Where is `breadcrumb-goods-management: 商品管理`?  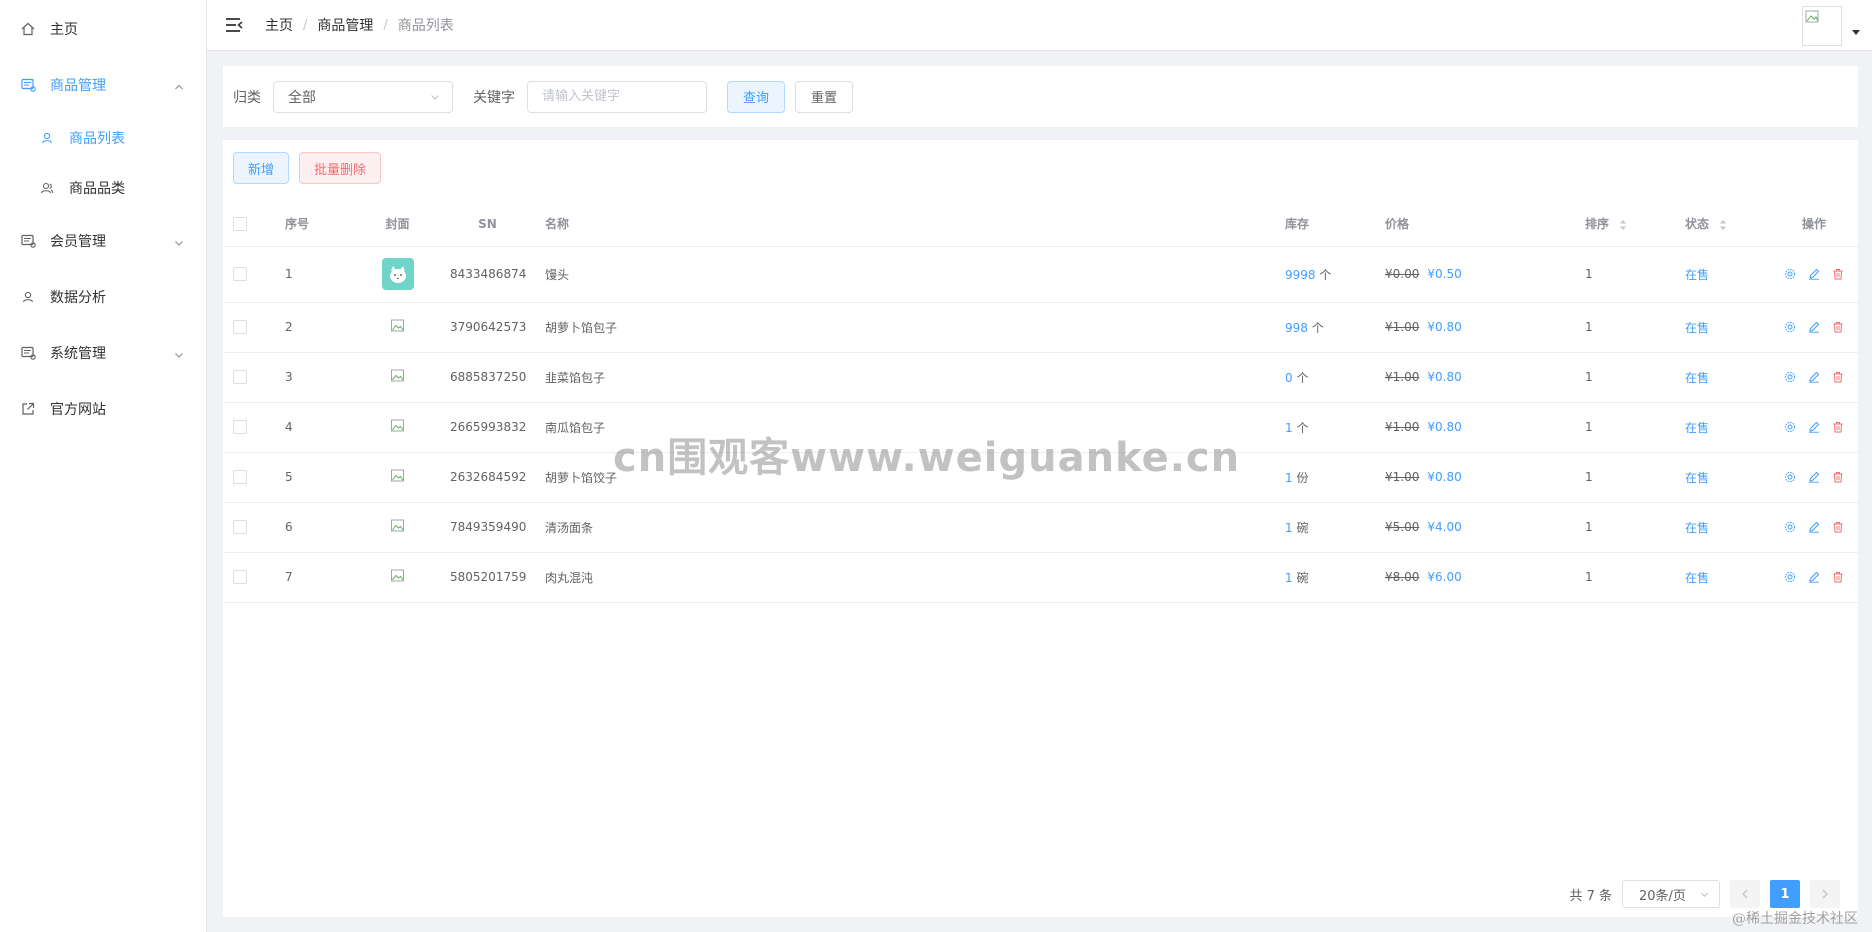 breadcrumb-goods-management: 商品管理 is located at coordinates (345, 25).